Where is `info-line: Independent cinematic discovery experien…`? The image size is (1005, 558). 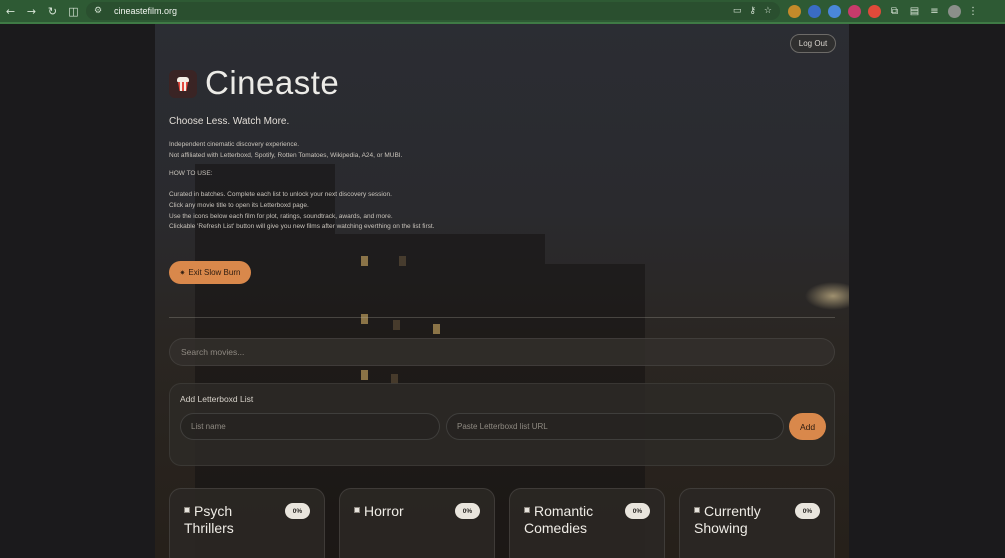 info-line: Independent cinematic discovery experien… is located at coordinates (234, 144).